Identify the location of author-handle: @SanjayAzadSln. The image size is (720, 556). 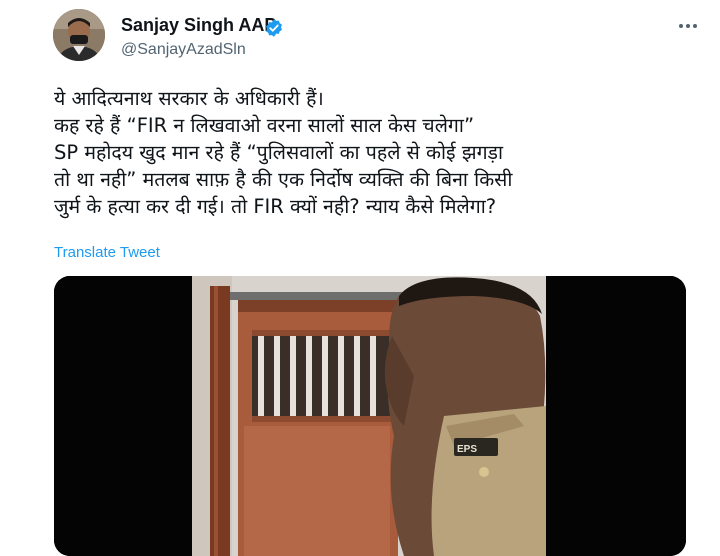
(183, 50).